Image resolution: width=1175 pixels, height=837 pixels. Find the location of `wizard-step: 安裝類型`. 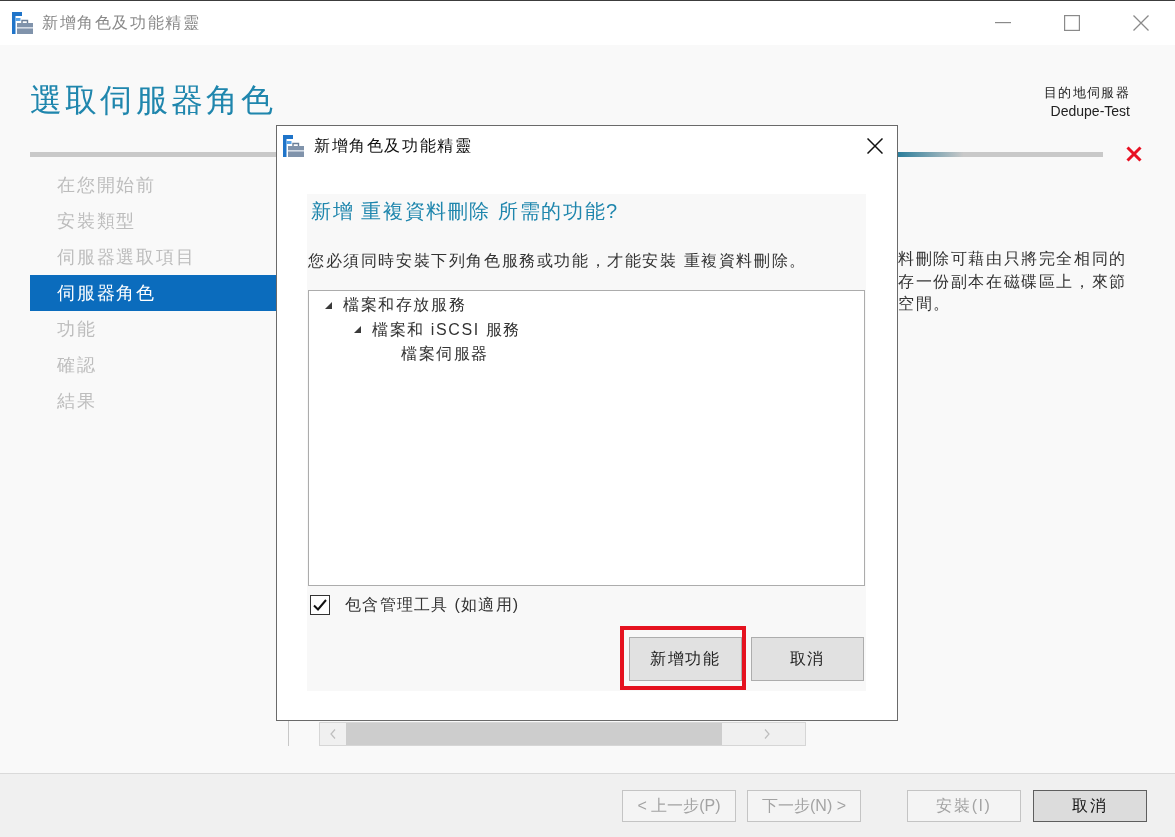

wizard-step: 安裝類型 is located at coordinates (153, 221).